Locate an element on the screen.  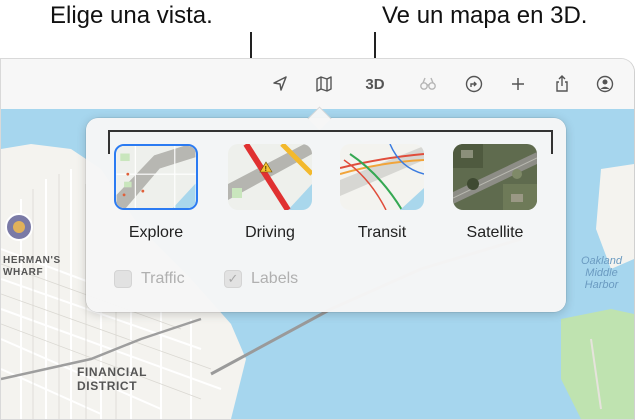
view-label-explore: Explore is located at coordinates (156, 232).